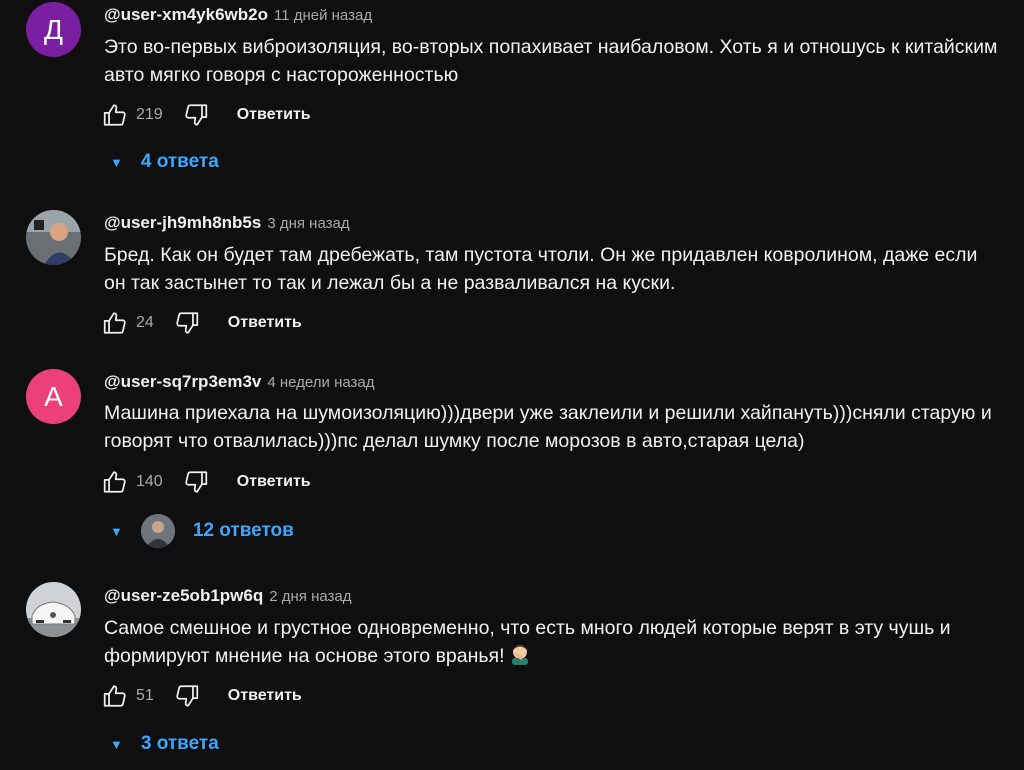 The width and height of the screenshot is (1024, 770). I want to click on author-name: @user-xm4yk6wb2o, so click(186, 15).